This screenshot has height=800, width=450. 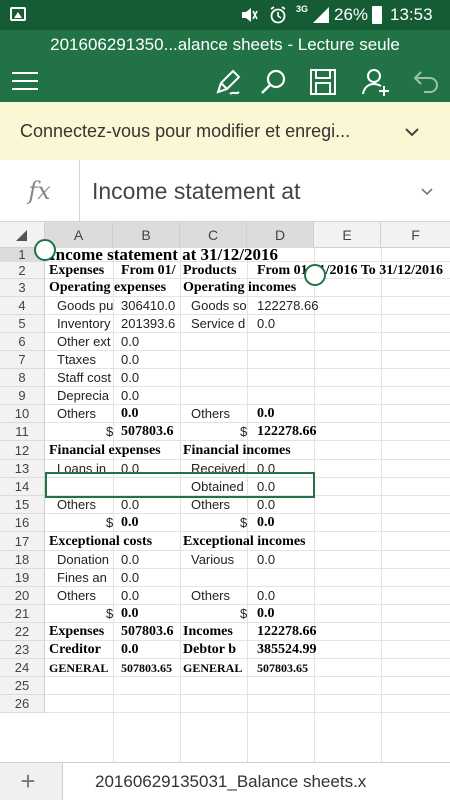 What do you see at coordinates (228, 82) in the screenshot?
I see `edit-pen-icon` at bounding box center [228, 82].